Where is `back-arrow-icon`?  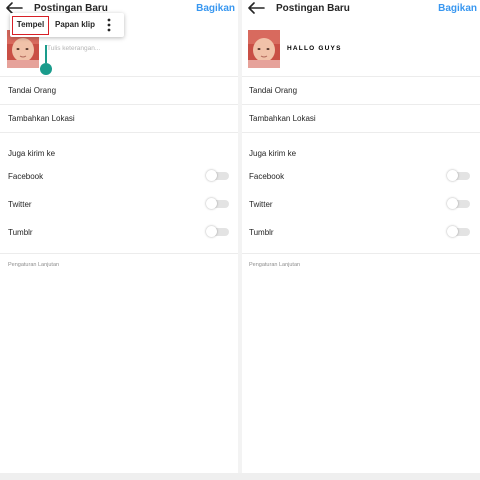 back-arrow-icon is located at coordinates (256, 8).